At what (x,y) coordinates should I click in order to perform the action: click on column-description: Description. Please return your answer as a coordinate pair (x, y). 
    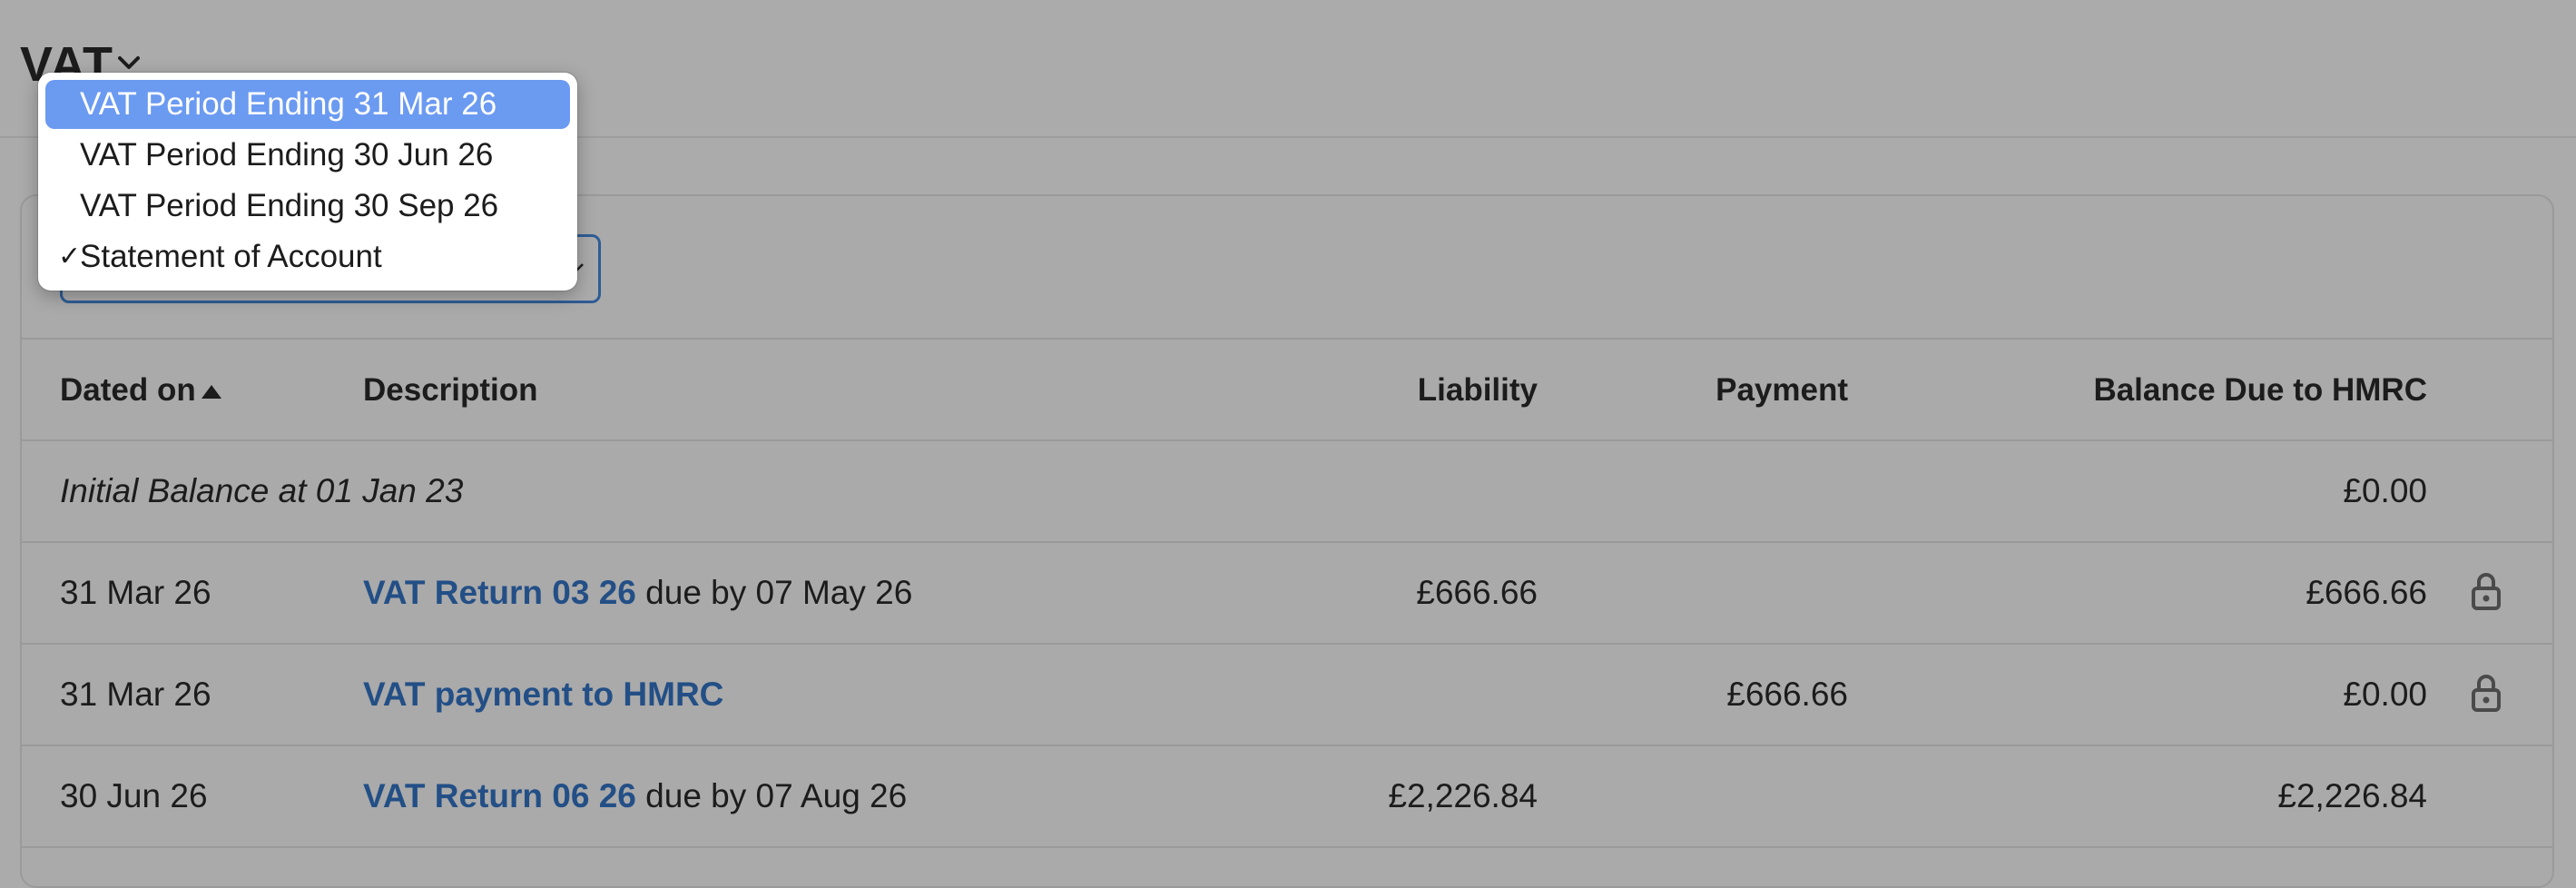
    Looking at the image, I should click on (450, 390).